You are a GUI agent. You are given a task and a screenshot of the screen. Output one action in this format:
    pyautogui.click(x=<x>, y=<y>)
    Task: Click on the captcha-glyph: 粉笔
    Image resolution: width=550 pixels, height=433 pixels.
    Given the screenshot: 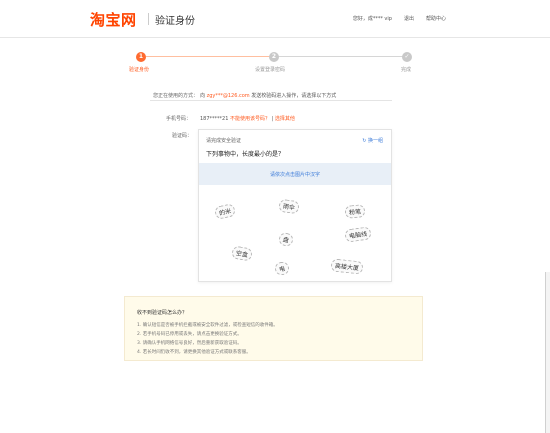 What is the action you would take?
    pyautogui.click(x=355, y=211)
    